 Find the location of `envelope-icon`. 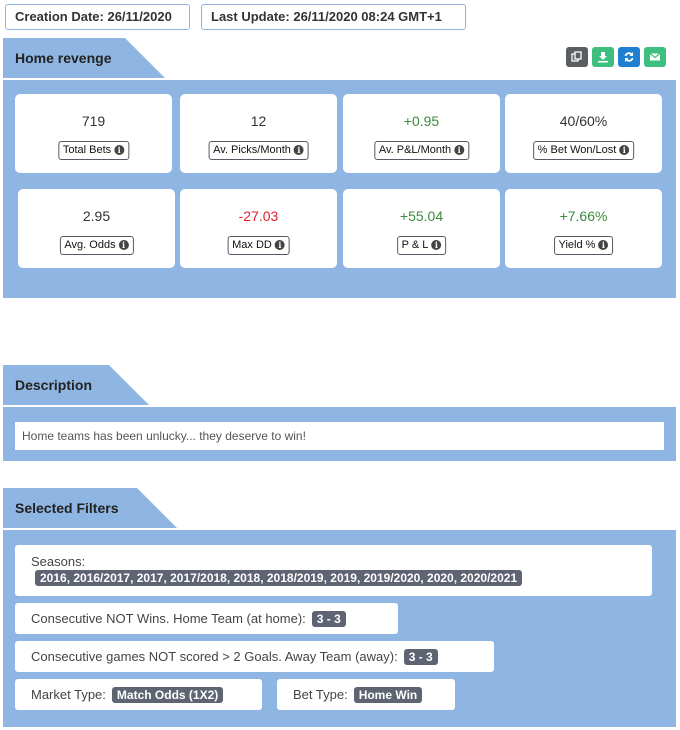

envelope-icon is located at coordinates (655, 57).